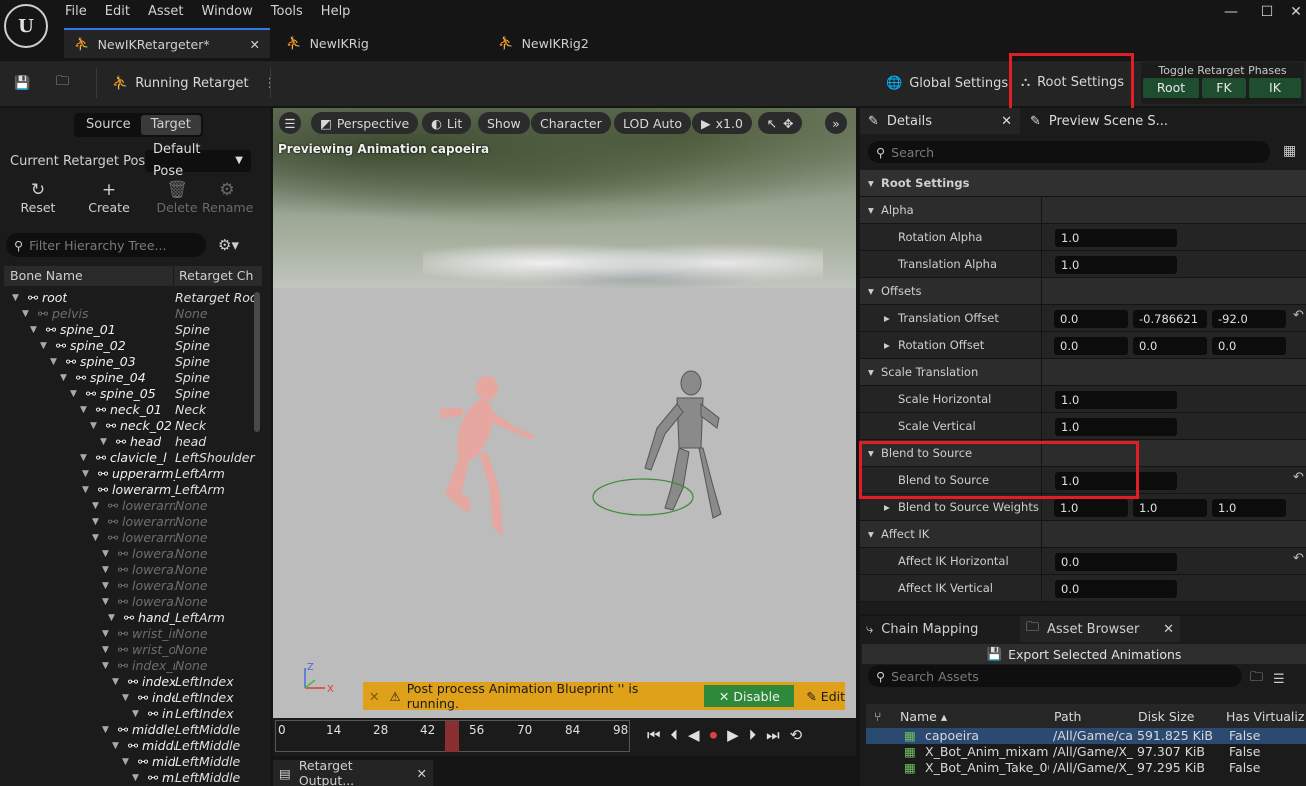 The image size is (1306, 786). Describe the element at coordinates (129, 458) in the screenshot. I see `bone-row: ▼ ⚯ clavicle_l LeftShoulder` at that location.